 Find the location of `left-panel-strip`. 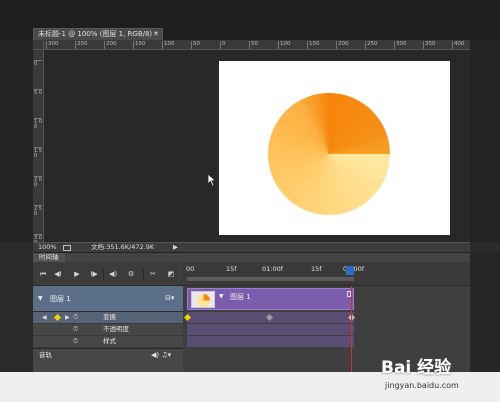

left-panel-strip is located at coordinates (16, 307).